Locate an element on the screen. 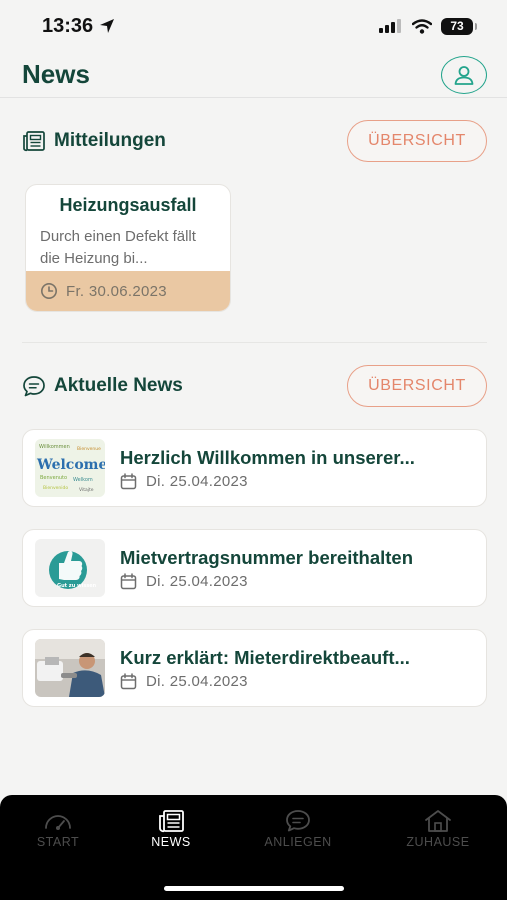 This screenshot has width=507, height=900. tab-start-label: START is located at coordinates (58, 842).